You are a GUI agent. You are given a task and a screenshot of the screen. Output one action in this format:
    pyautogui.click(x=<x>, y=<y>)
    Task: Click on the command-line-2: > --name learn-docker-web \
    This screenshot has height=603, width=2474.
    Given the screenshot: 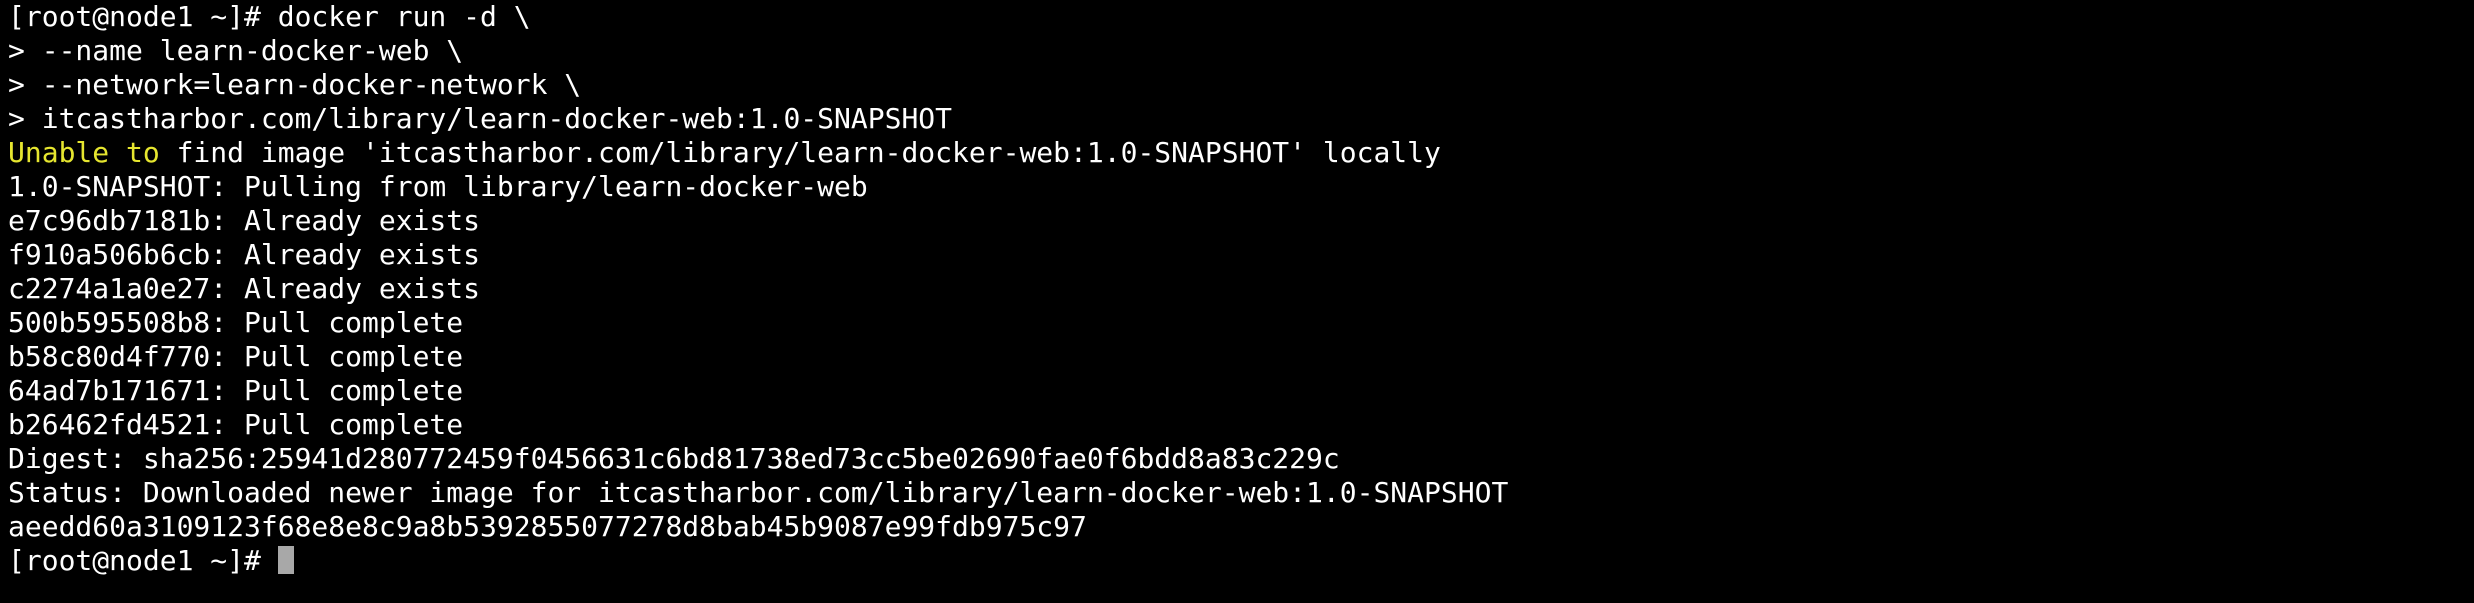 What is the action you would take?
    pyautogui.click(x=236, y=50)
    